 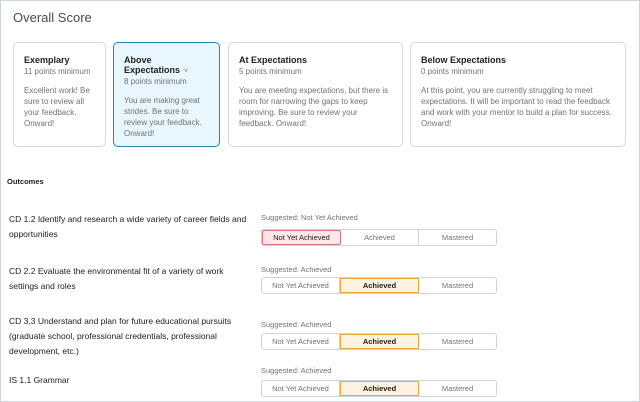 What do you see at coordinates (186, 71) in the screenshot?
I see `chevron-down-icon: ˅` at bounding box center [186, 71].